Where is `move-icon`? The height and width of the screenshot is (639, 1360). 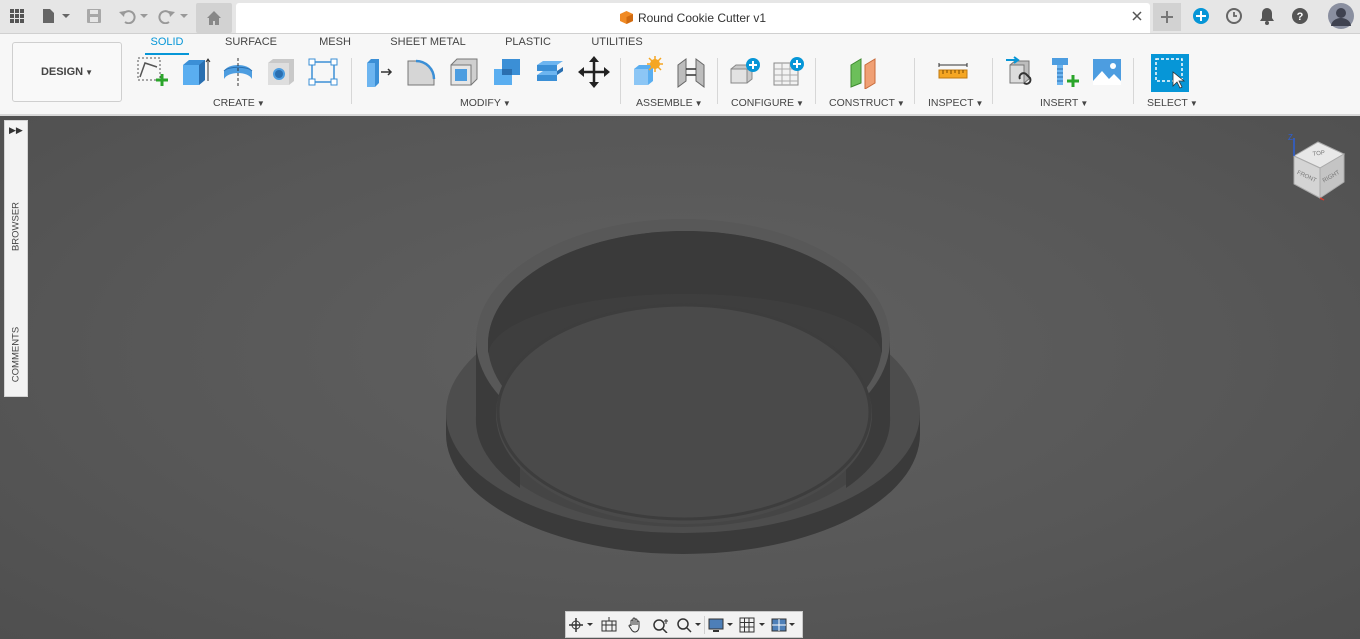 move-icon is located at coordinates (594, 72).